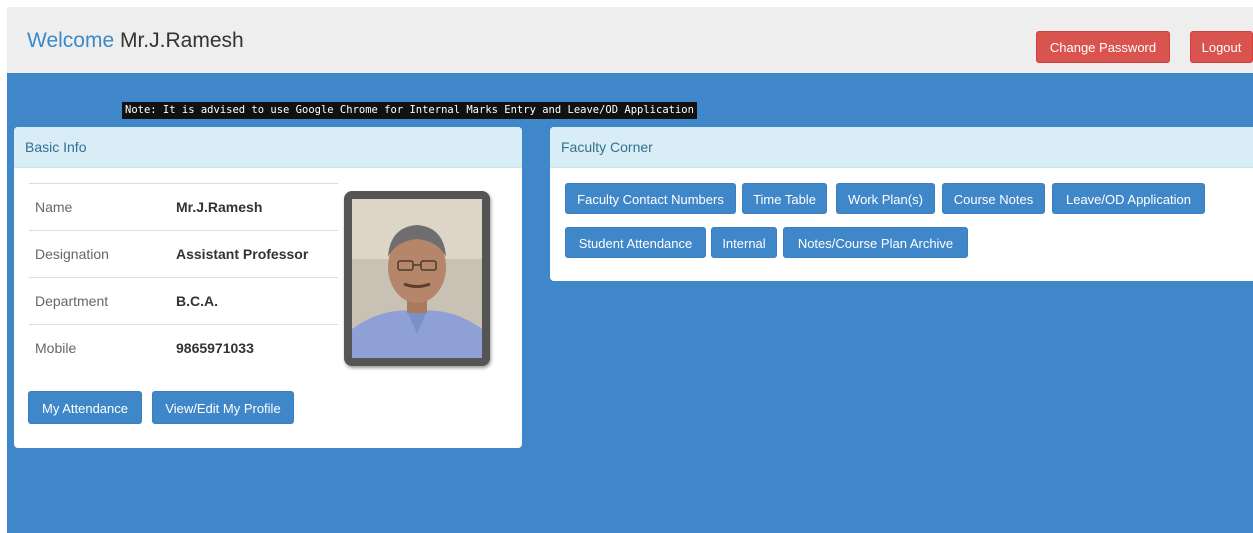 The image size is (1253, 533). I want to click on info-label: Name, so click(54, 207).